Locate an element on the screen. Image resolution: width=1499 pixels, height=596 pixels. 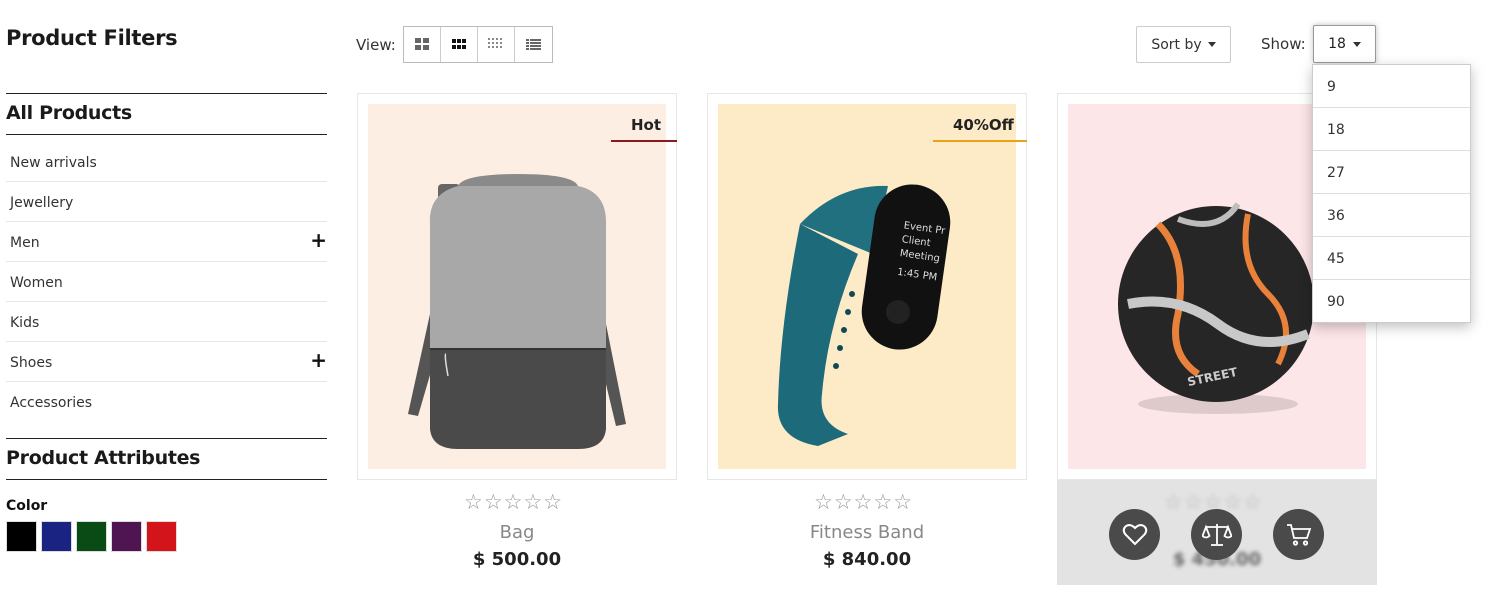
wishlist-button is located at coordinates (1134, 534).